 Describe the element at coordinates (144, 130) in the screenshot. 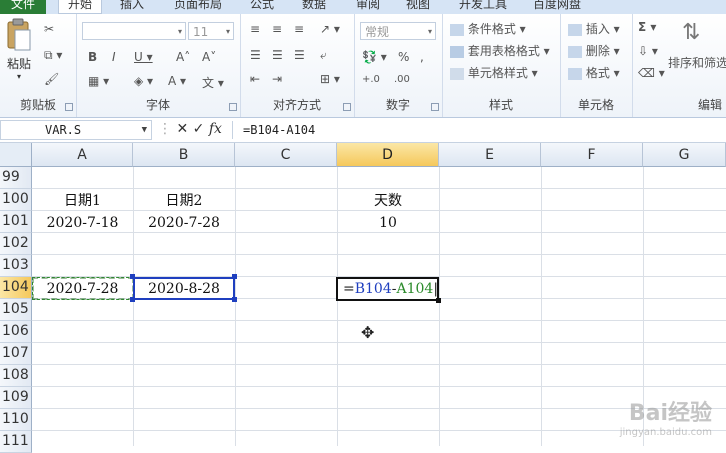

I see `name-box-dropdown-icon: ▼` at that location.